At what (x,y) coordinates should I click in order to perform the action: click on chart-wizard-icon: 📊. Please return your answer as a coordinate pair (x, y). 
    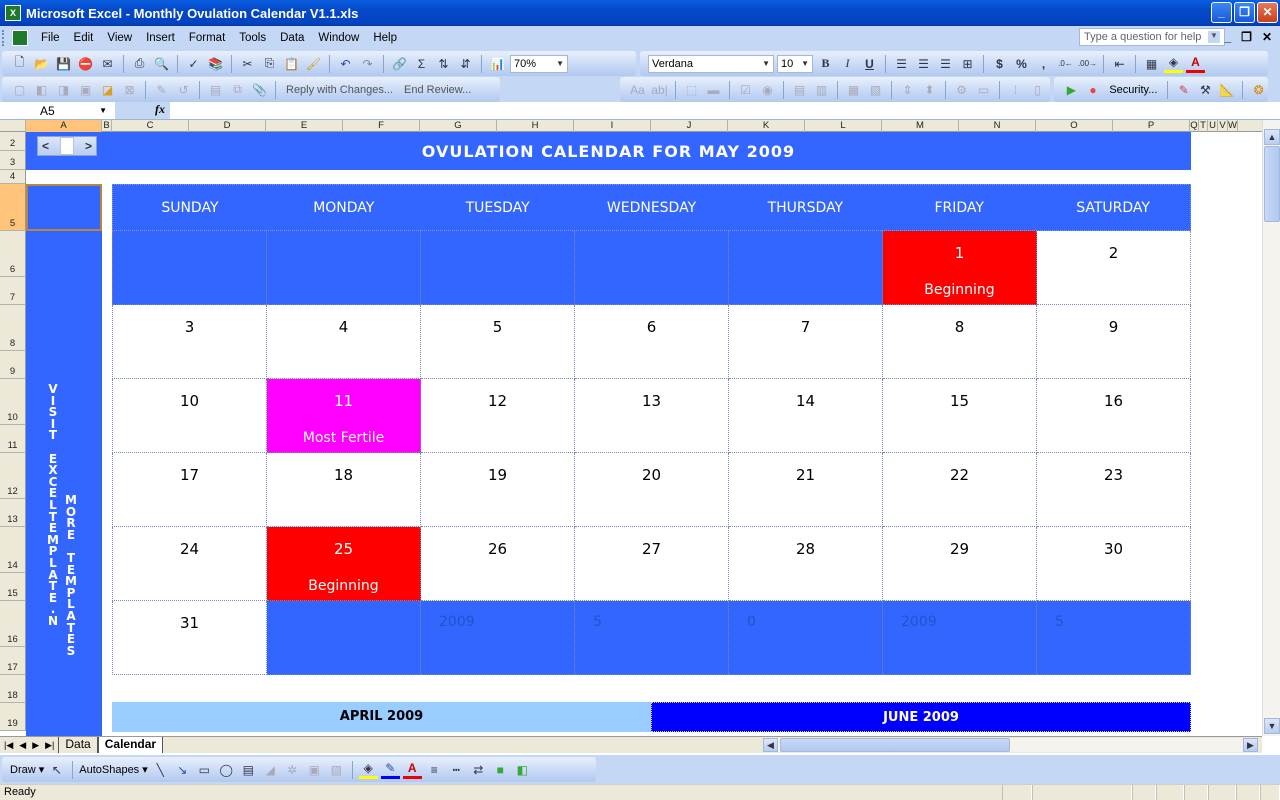
    Looking at the image, I should click on (497, 63).